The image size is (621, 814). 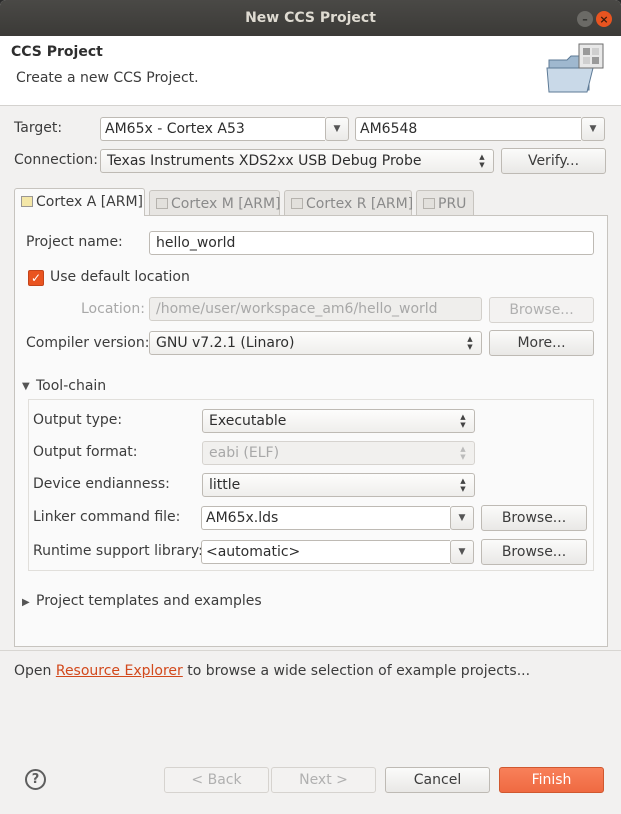 What do you see at coordinates (585, 19) in the screenshot?
I see `minimize-button: –` at bounding box center [585, 19].